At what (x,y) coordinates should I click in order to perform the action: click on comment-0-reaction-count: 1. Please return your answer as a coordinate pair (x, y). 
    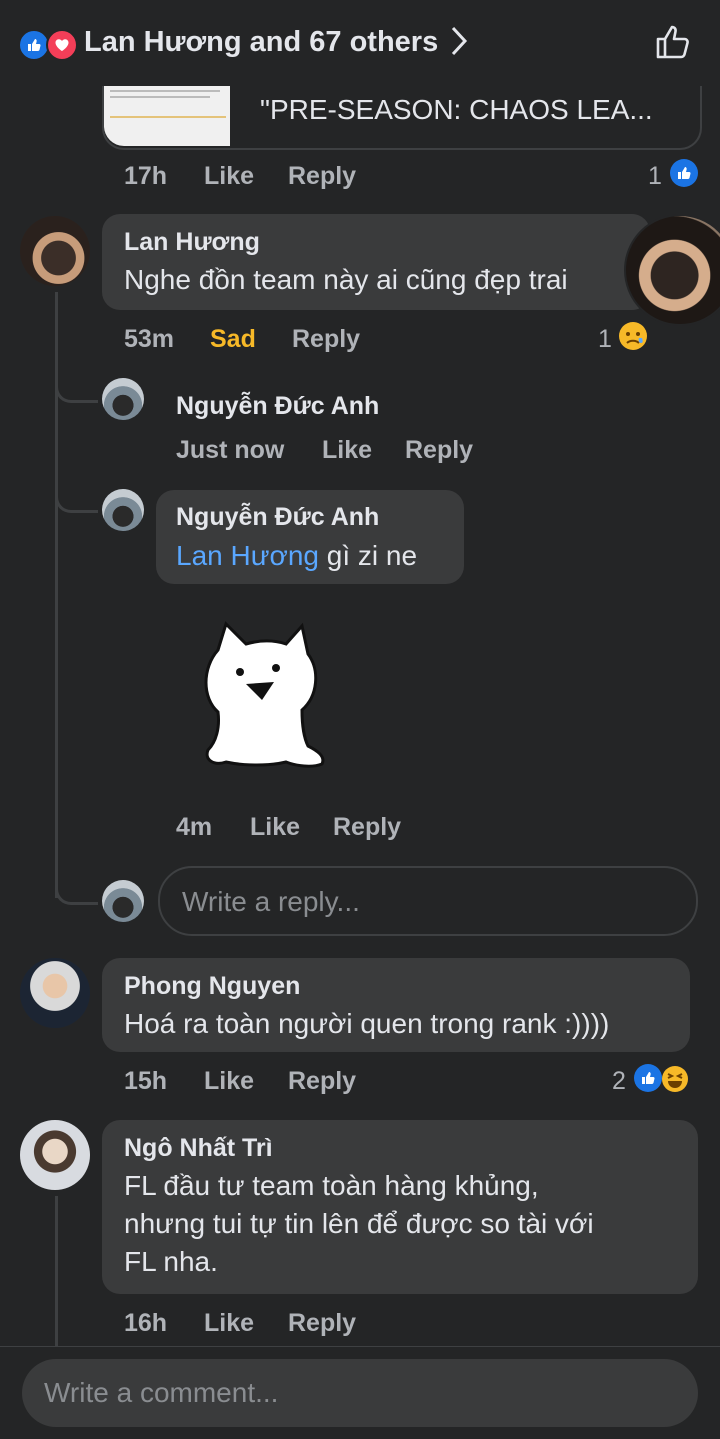
    Looking at the image, I should click on (655, 176).